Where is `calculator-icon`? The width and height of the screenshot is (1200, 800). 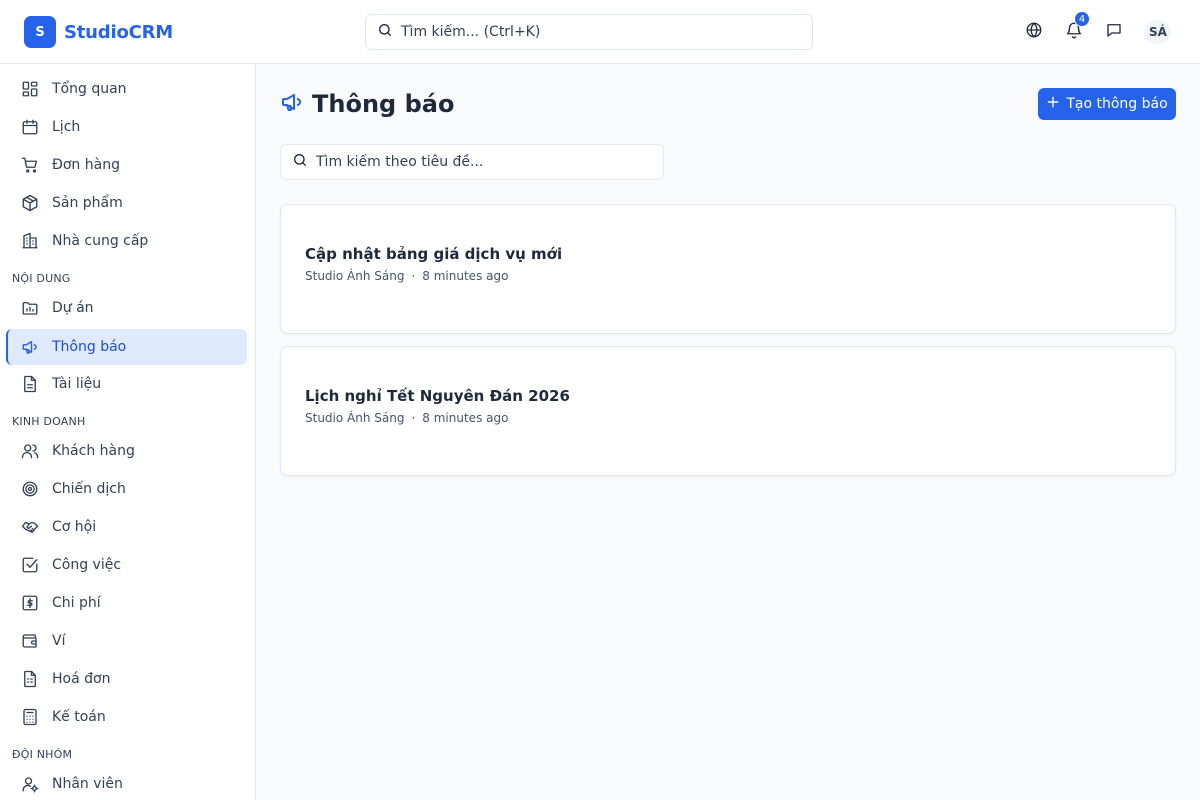 calculator-icon is located at coordinates (30, 717).